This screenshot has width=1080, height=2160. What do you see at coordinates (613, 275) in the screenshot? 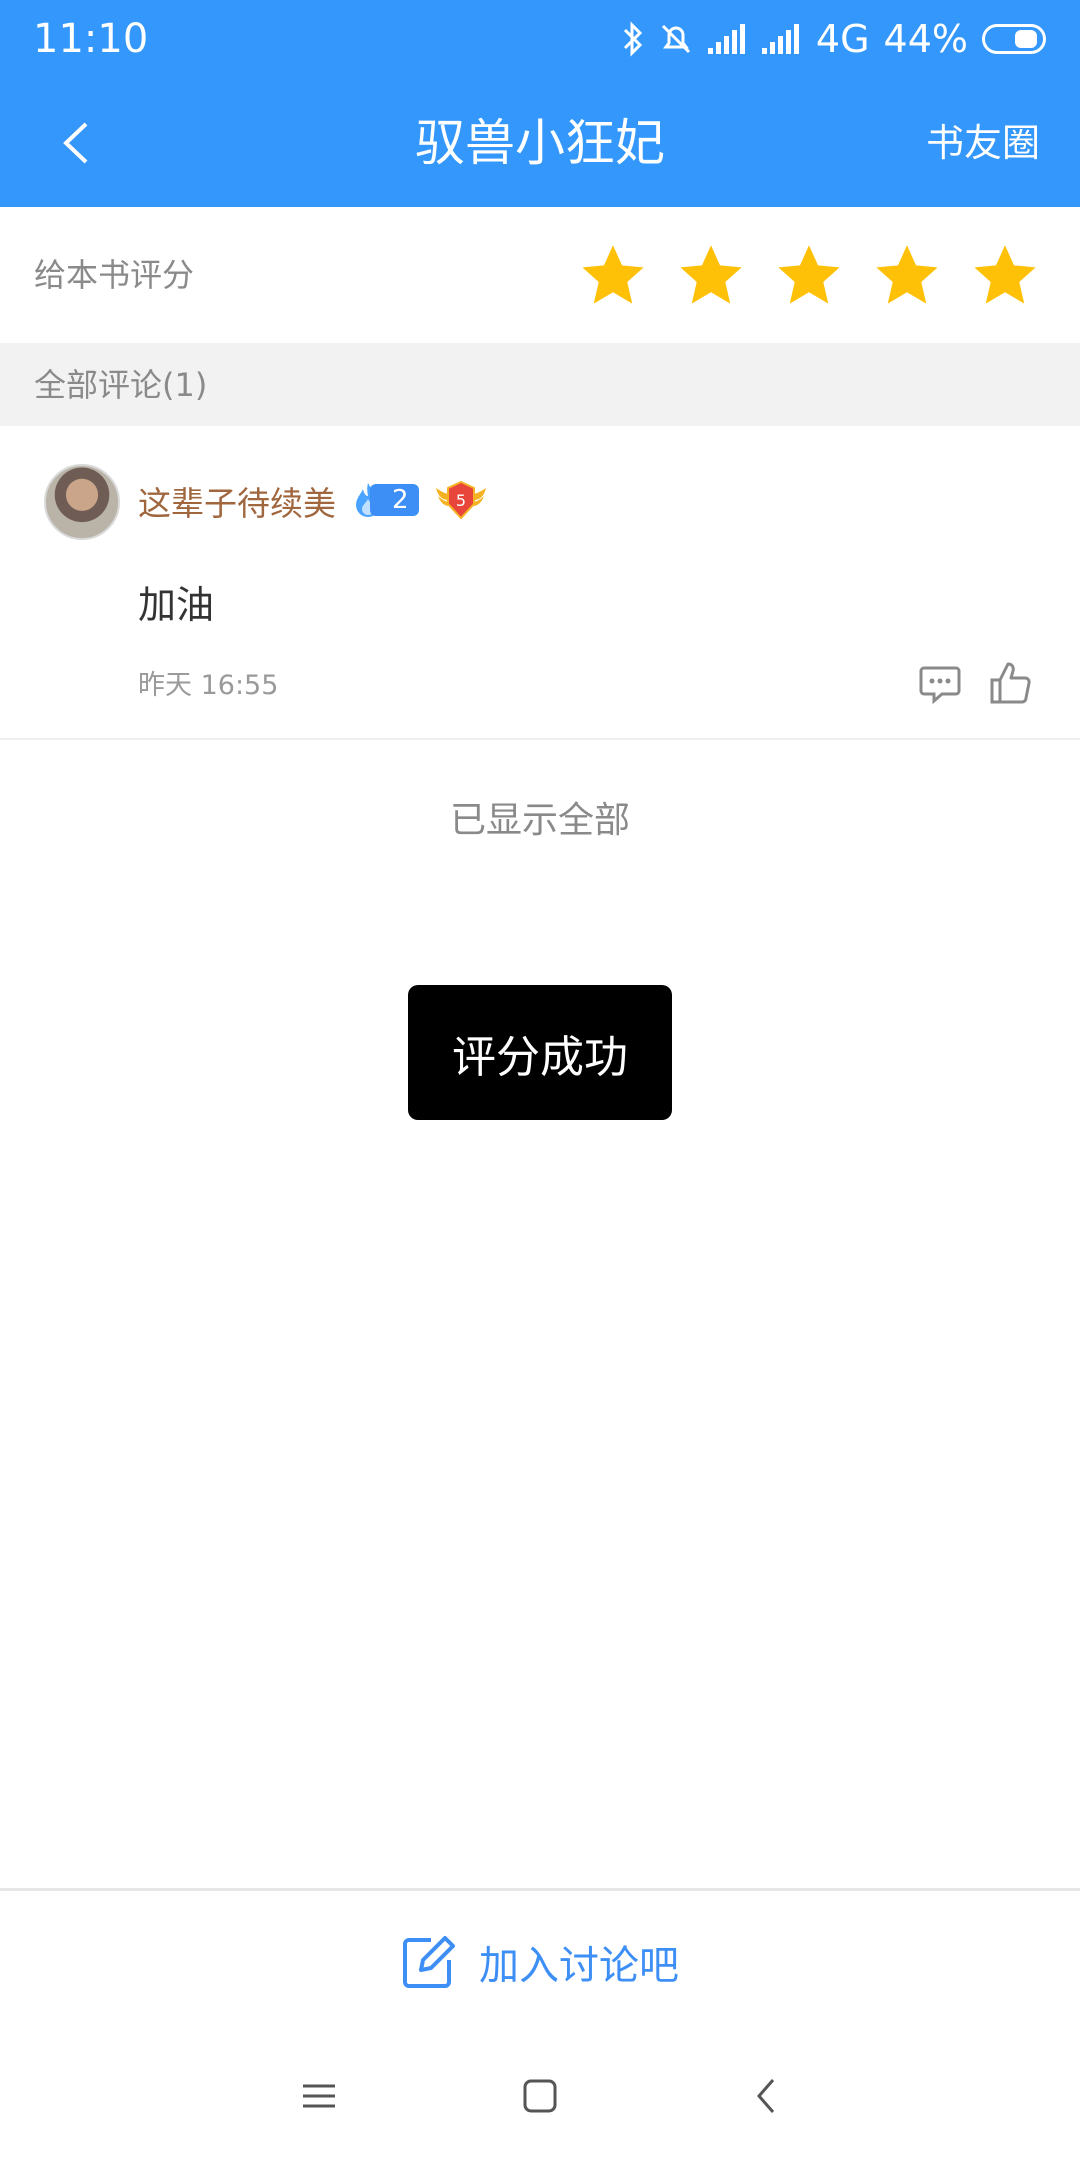
I see `star-1-icon` at bounding box center [613, 275].